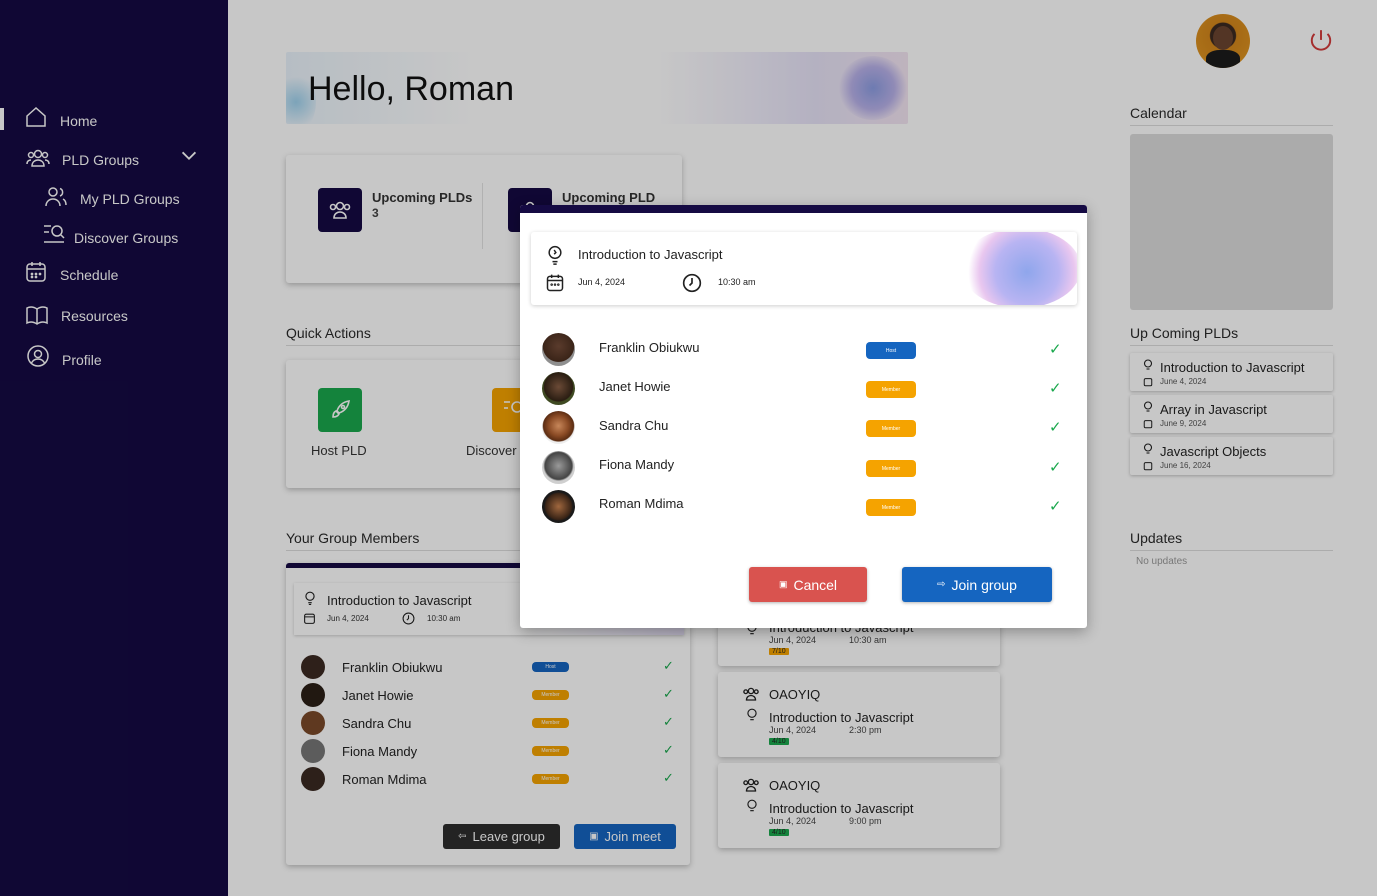  What do you see at coordinates (803, 209) in the screenshot?
I see `modal-top-bar` at bounding box center [803, 209].